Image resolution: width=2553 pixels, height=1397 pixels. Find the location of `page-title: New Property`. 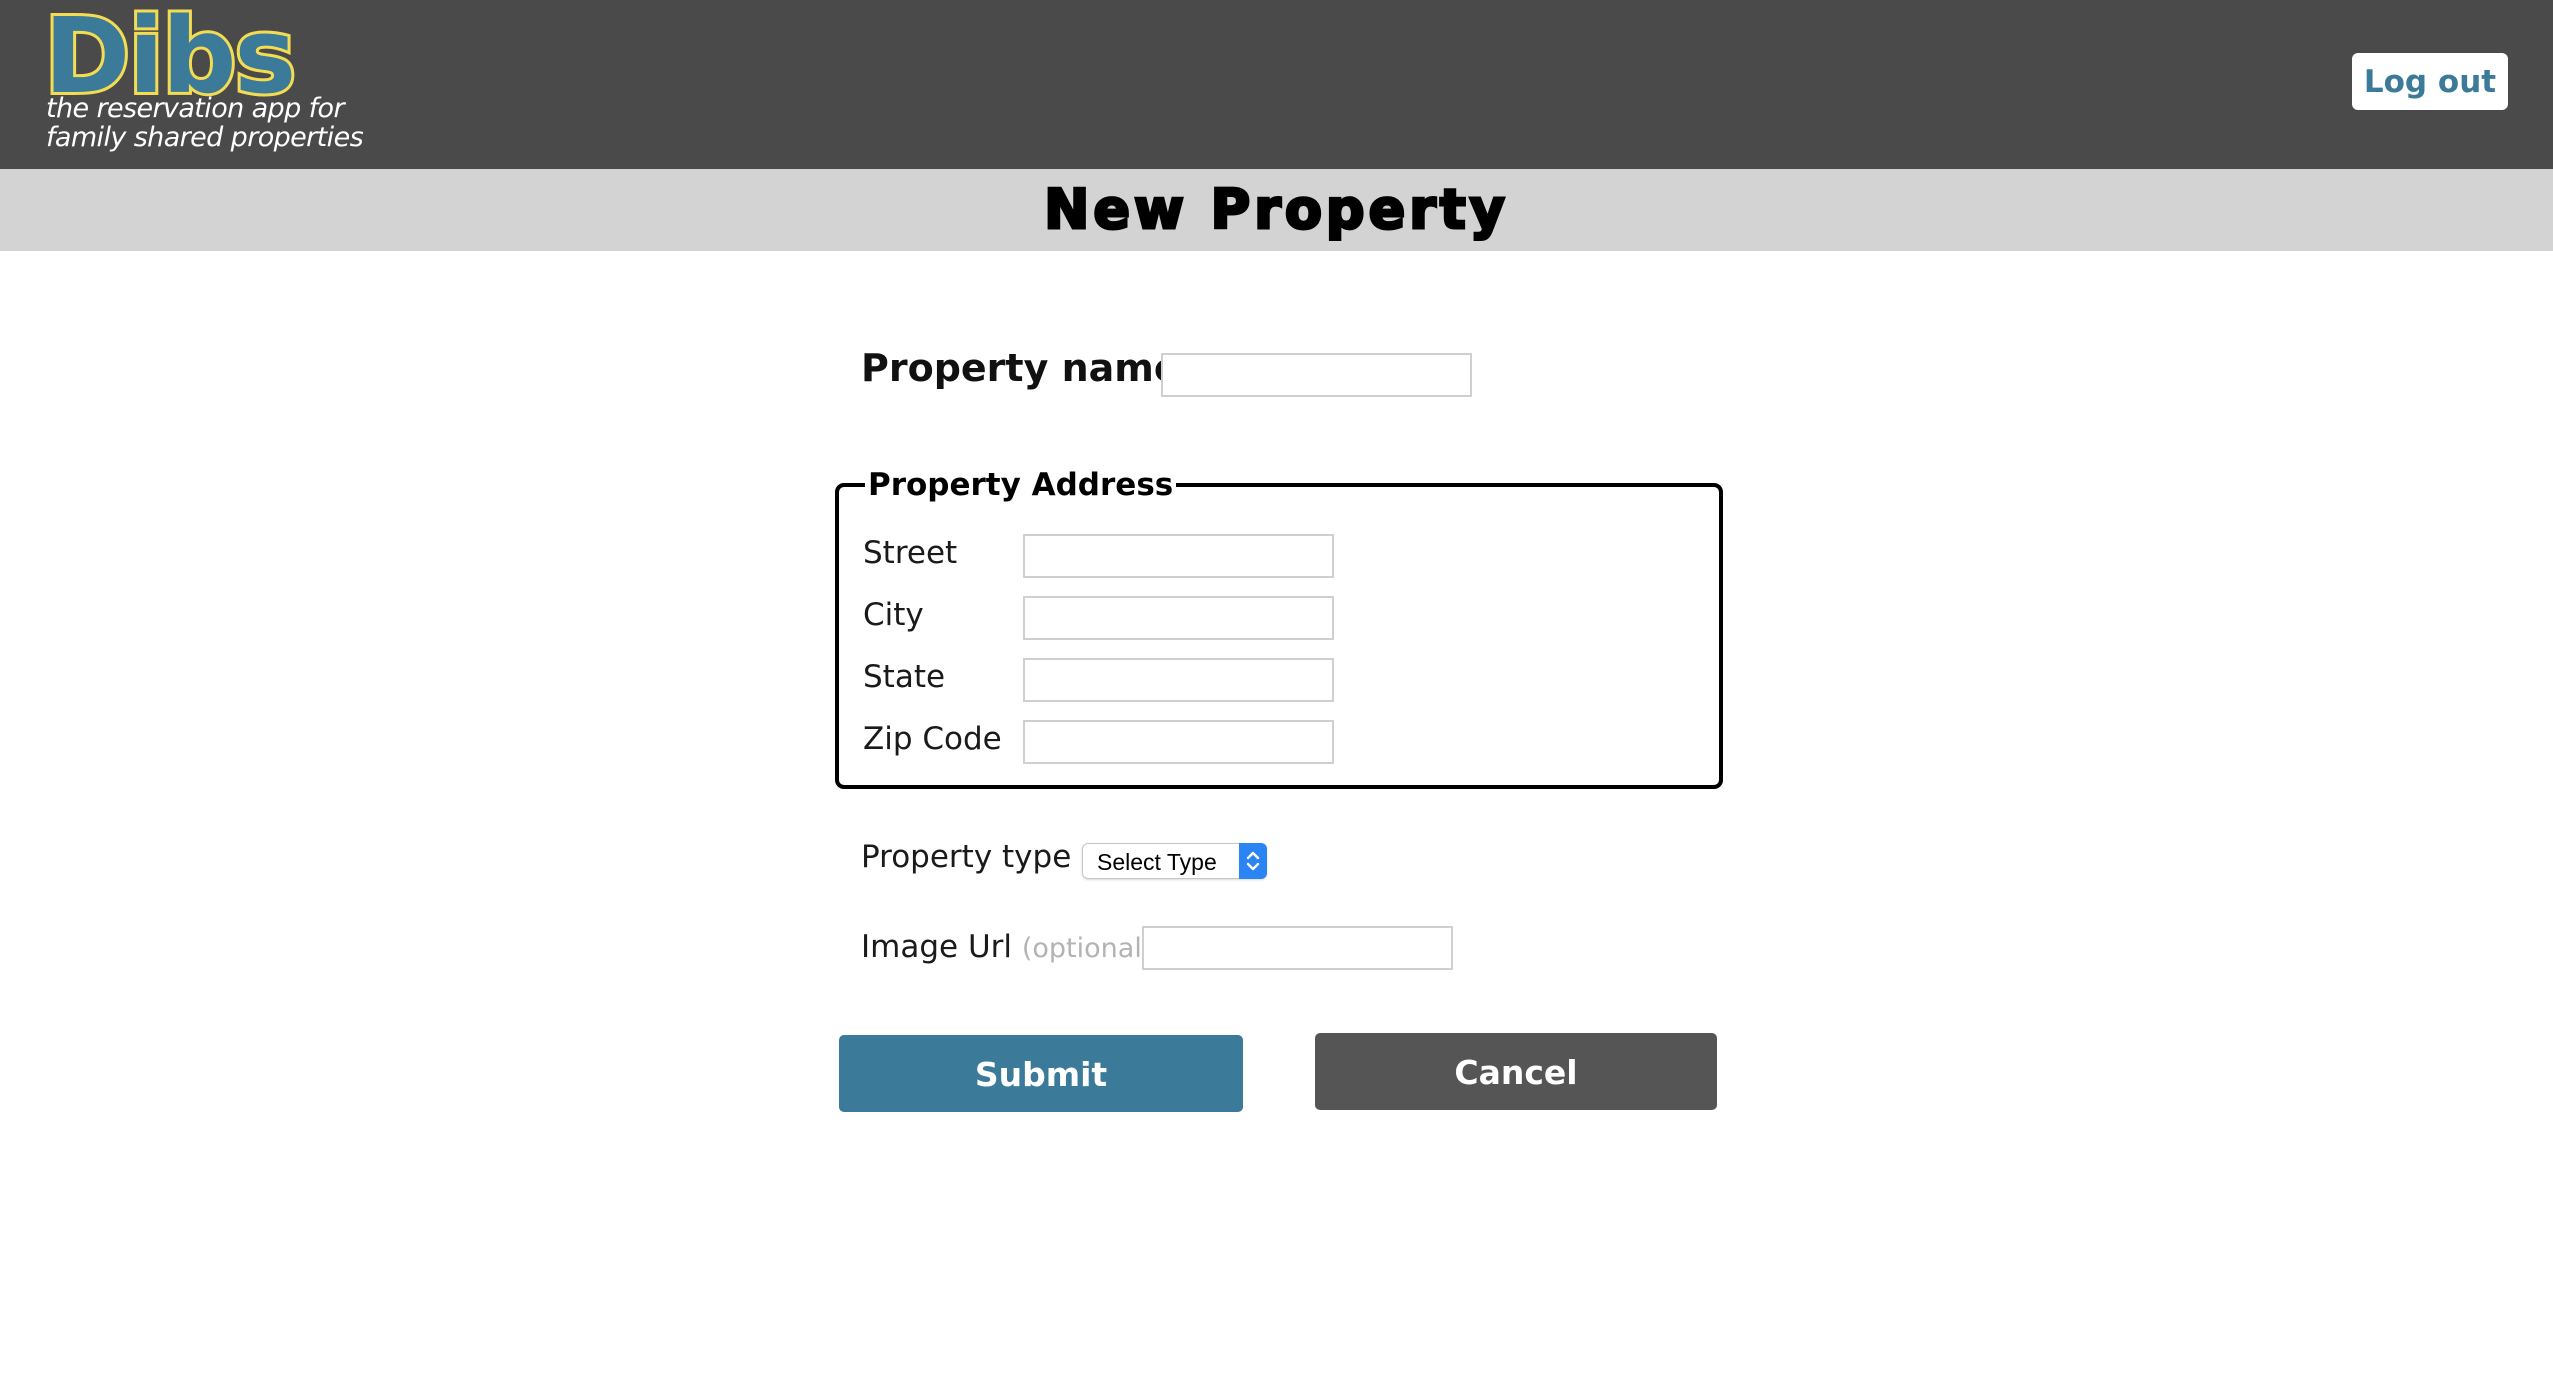

page-title: New Property is located at coordinates (1276, 210).